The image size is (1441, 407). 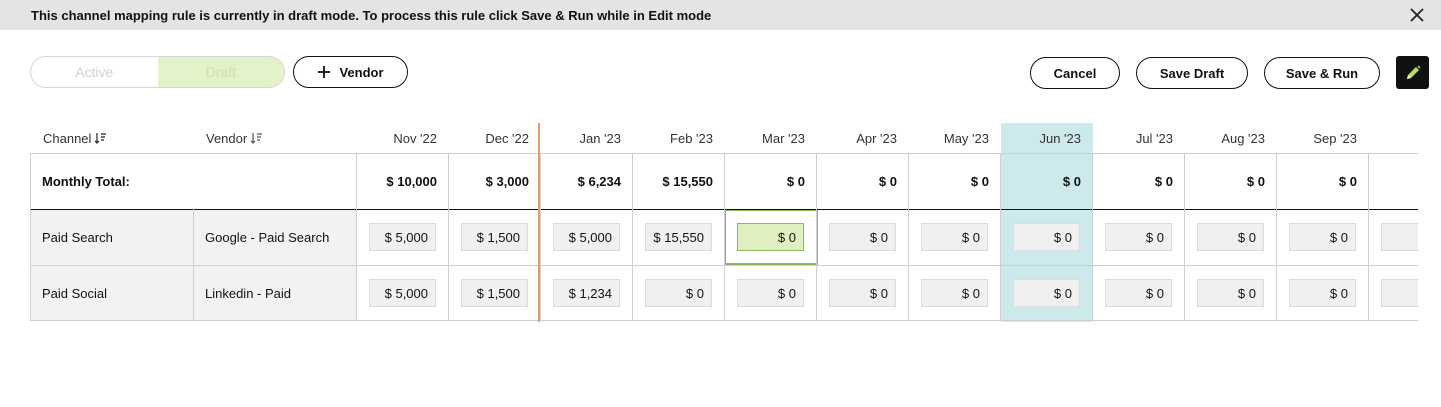 I want to click on monthly-total-value: $ 15,550, so click(x=687, y=181).